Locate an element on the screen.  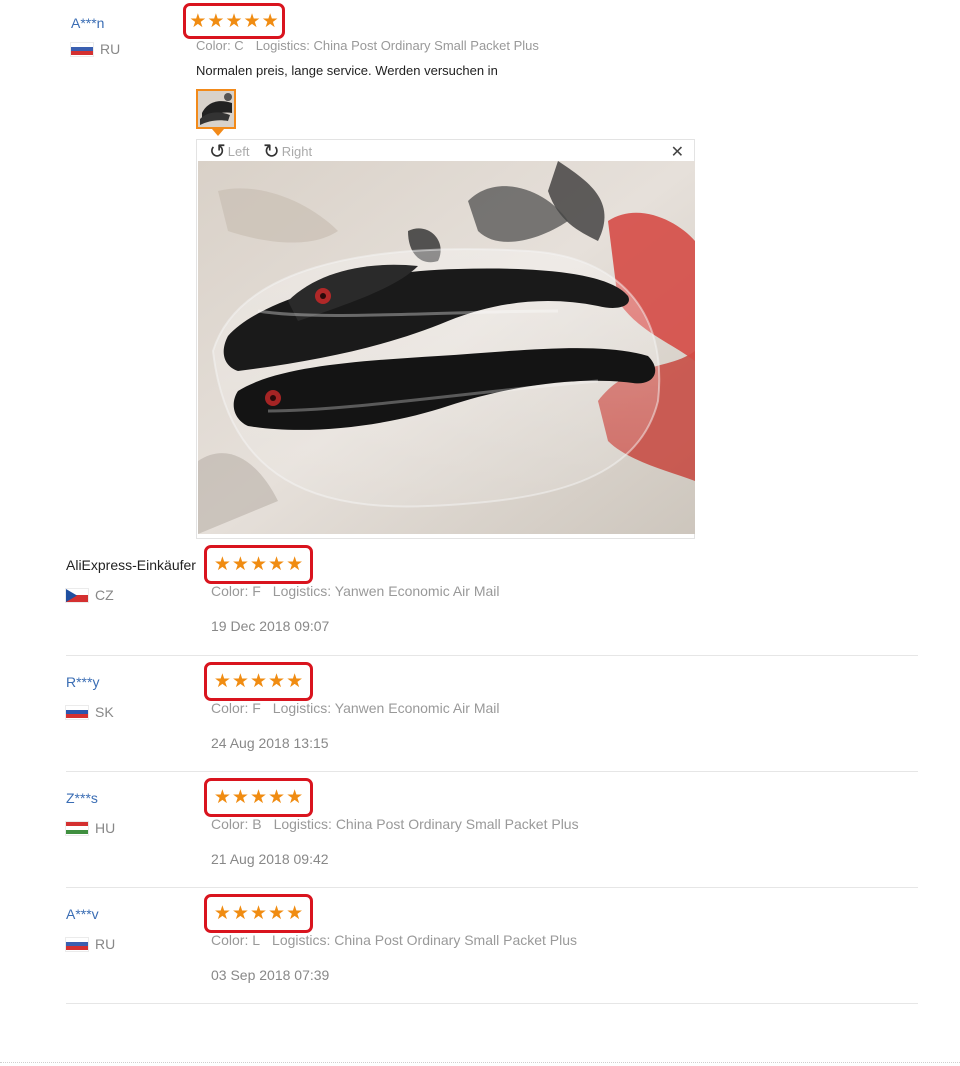
flag-cz-icon is located at coordinates (77, 595).